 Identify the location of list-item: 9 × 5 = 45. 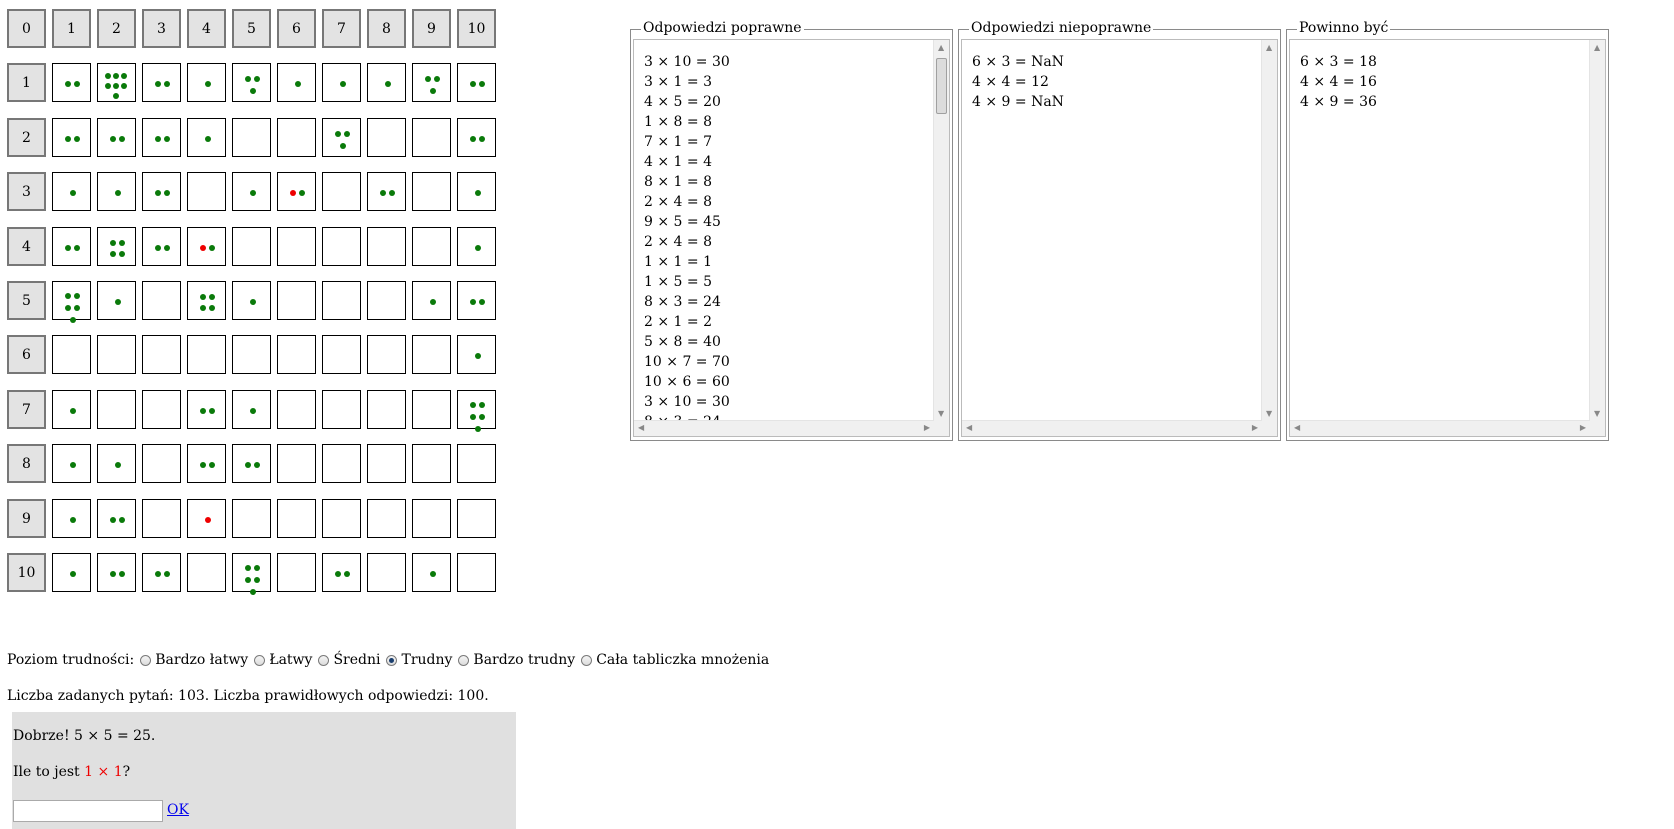
(682, 222).